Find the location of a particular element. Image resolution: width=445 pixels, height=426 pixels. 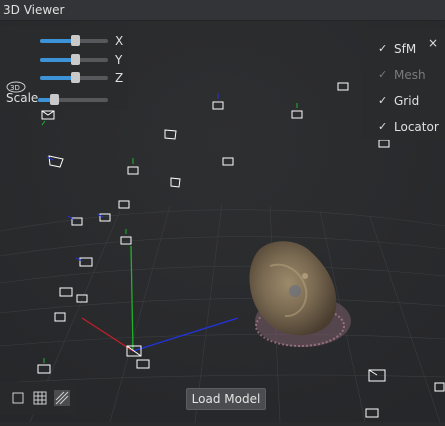

grid-view-icon is located at coordinates (40, 398).